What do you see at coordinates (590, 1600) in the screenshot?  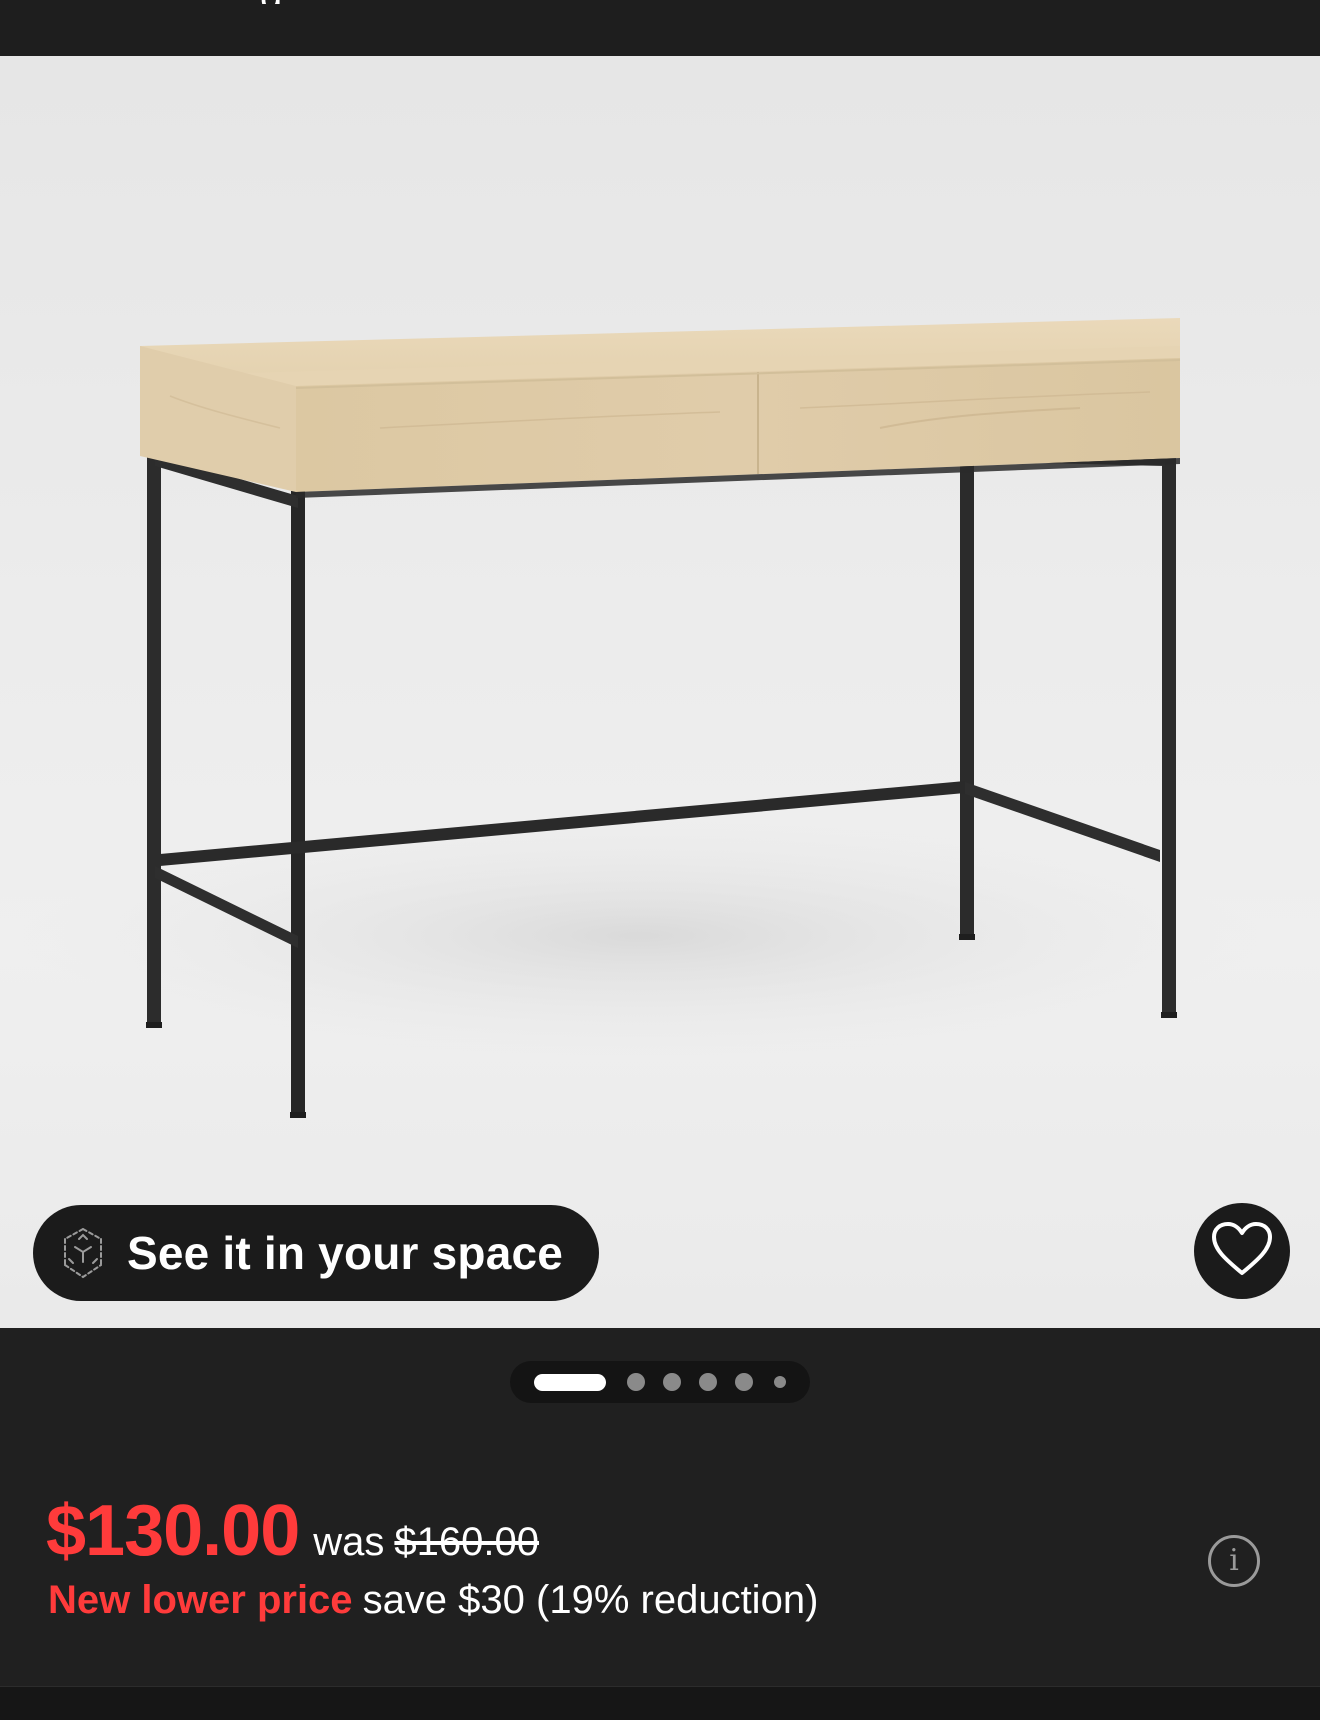 I see `savings-text: save $30 (19% reduction)` at bounding box center [590, 1600].